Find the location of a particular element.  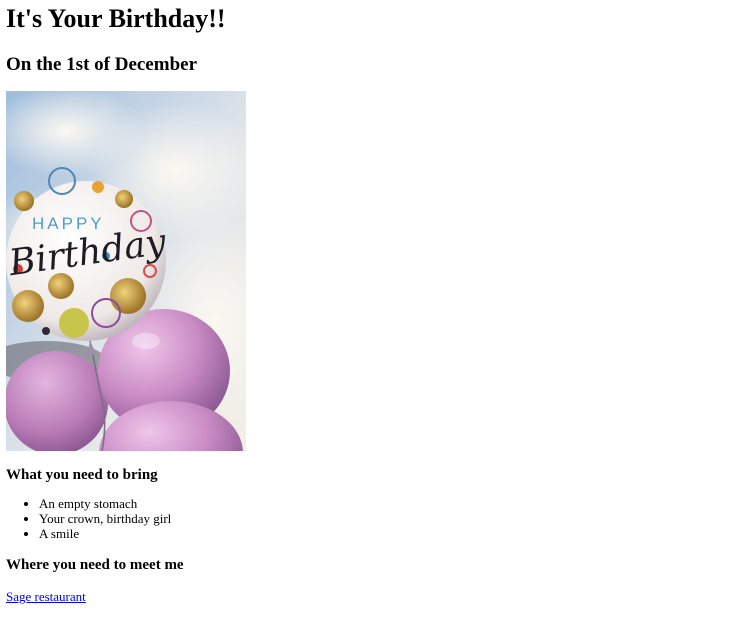

list-item: Your crown, birthday girl is located at coordinates (391, 518).